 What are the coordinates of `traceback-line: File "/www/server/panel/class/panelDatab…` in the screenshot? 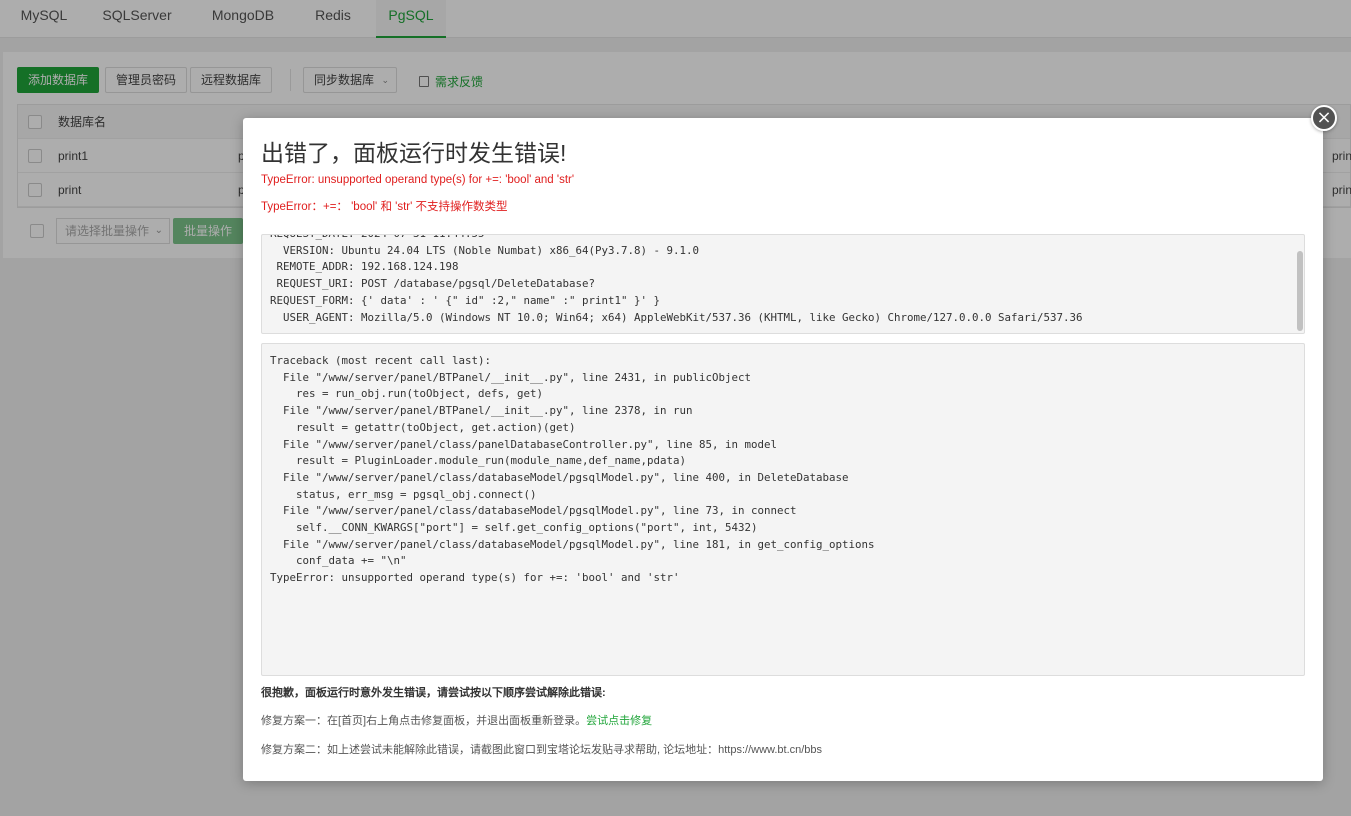 It's located at (524, 444).